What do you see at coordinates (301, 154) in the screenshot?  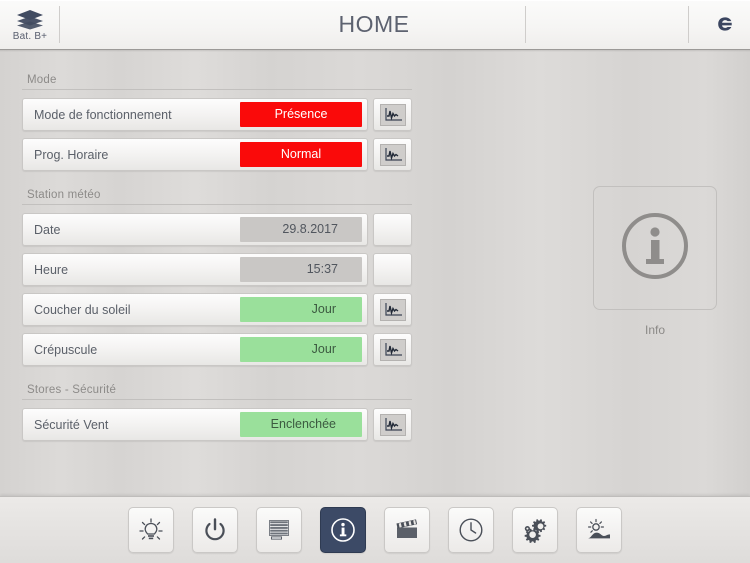 I see `row-value: Normal` at bounding box center [301, 154].